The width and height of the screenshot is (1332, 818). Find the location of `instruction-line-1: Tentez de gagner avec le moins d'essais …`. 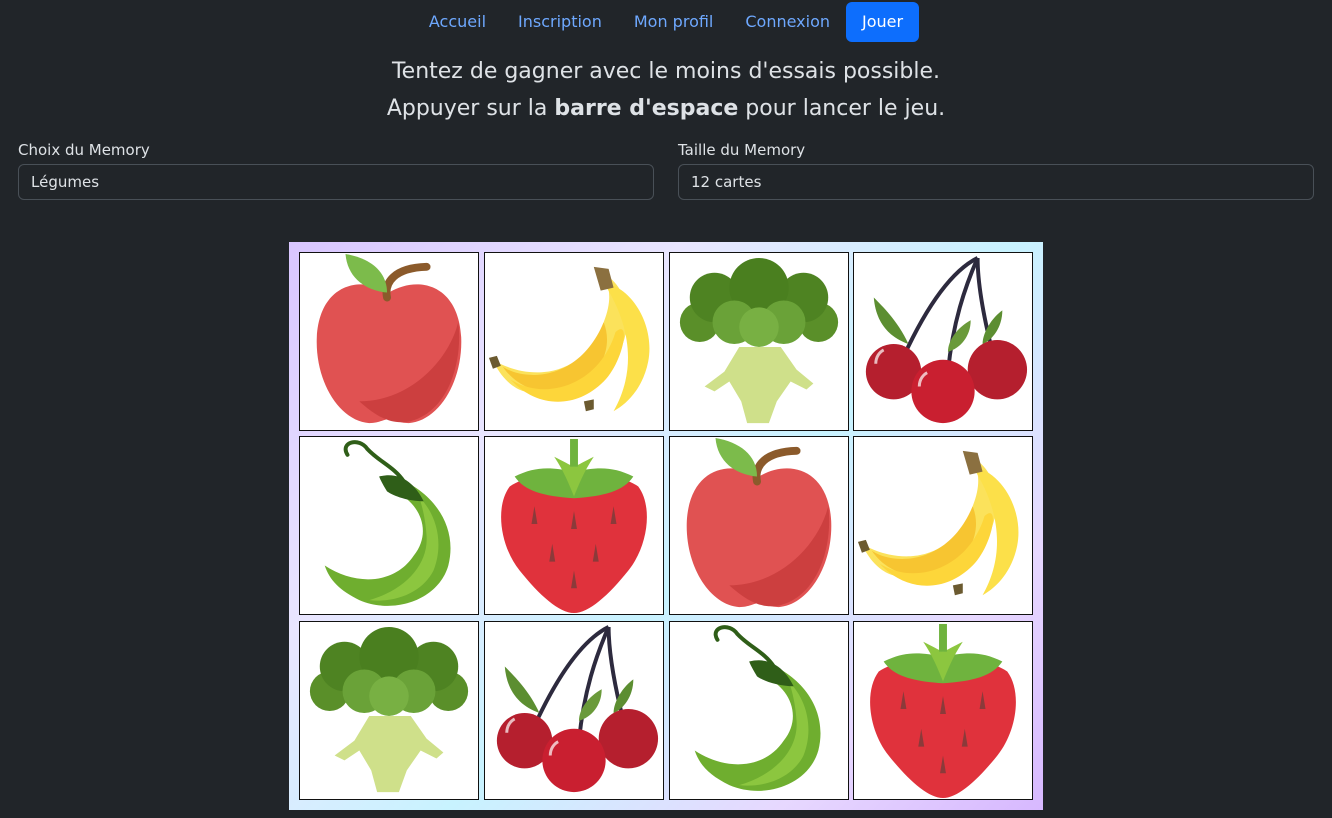

instruction-line-1: Tentez de gagner avec le moins d'essais … is located at coordinates (666, 71).